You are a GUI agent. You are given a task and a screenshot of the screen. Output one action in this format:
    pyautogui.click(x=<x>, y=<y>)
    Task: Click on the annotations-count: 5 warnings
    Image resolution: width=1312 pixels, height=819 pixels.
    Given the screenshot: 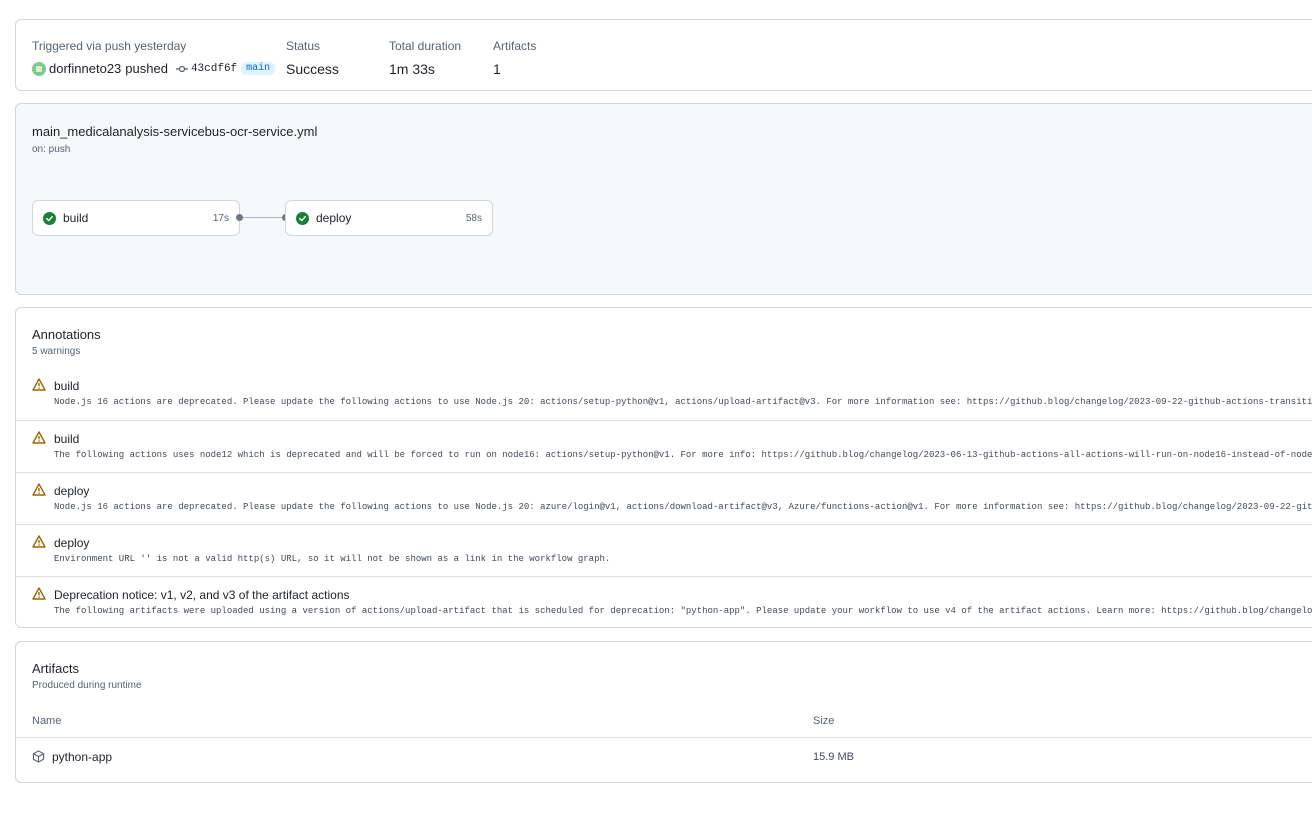 What is the action you would take?
    pyautogui.click(x=56, y=351)
    